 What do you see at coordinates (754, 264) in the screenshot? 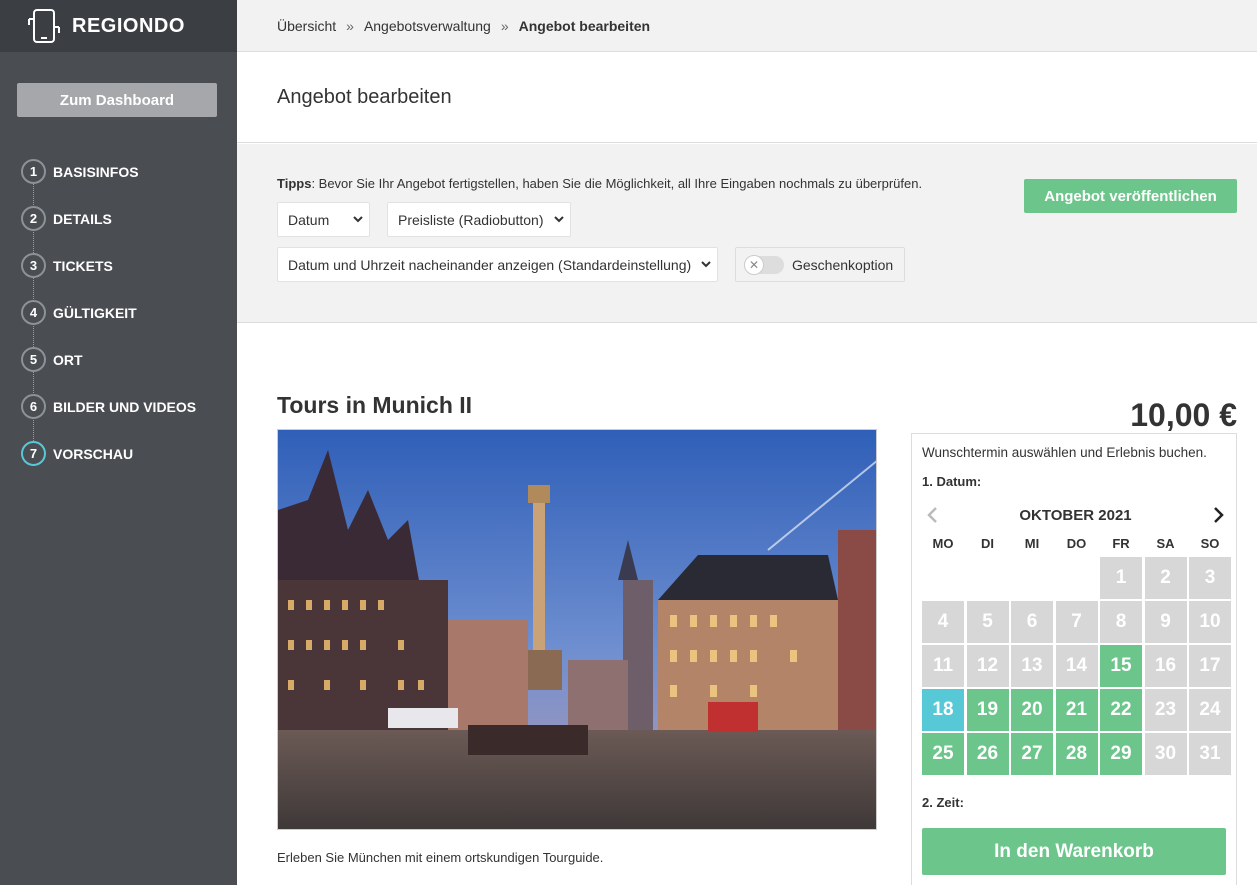
I see `close-icon: ✕` at bounding box center [754, 264].